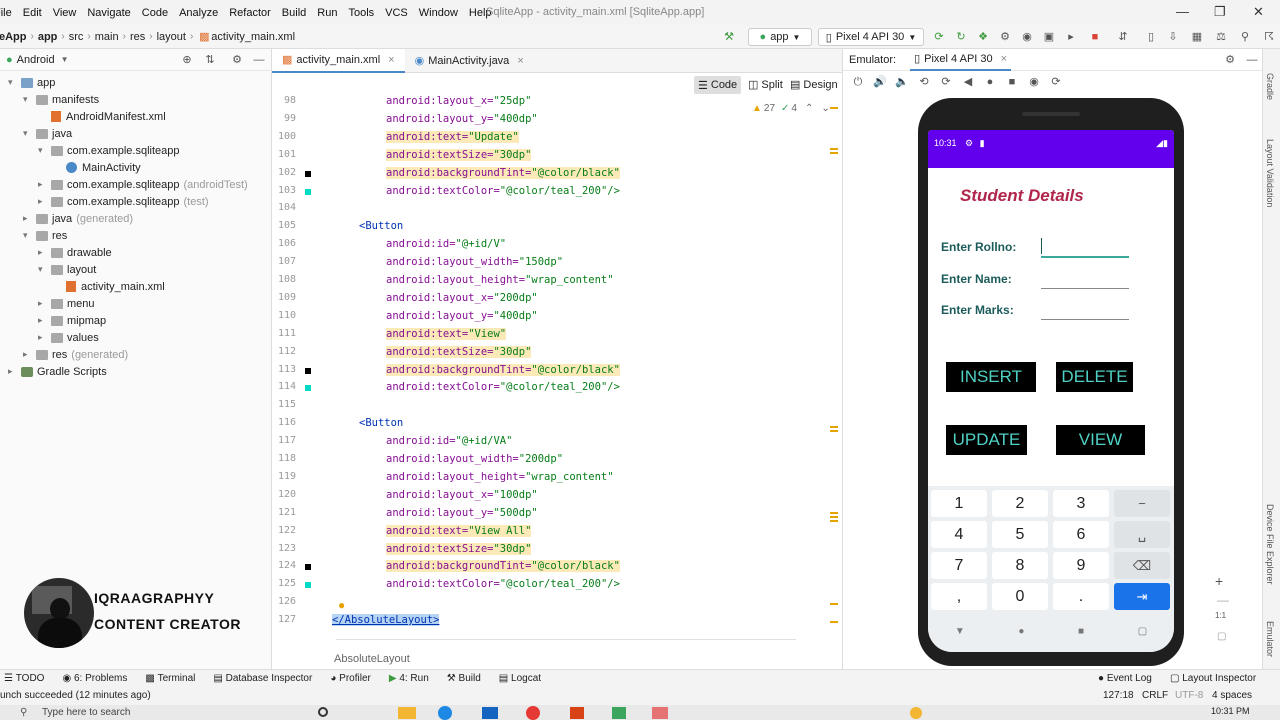  What do you see at coordinates (1230, 711) in the screenshot?
I see `taskbar-clock: 10:31 PM` at bounding box center [1230, 711].